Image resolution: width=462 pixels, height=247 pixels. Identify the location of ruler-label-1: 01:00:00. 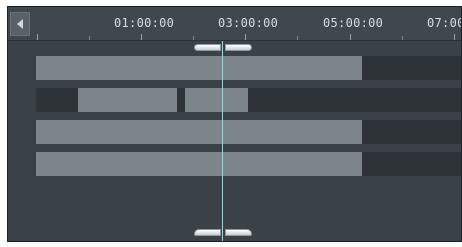
(144, 23).